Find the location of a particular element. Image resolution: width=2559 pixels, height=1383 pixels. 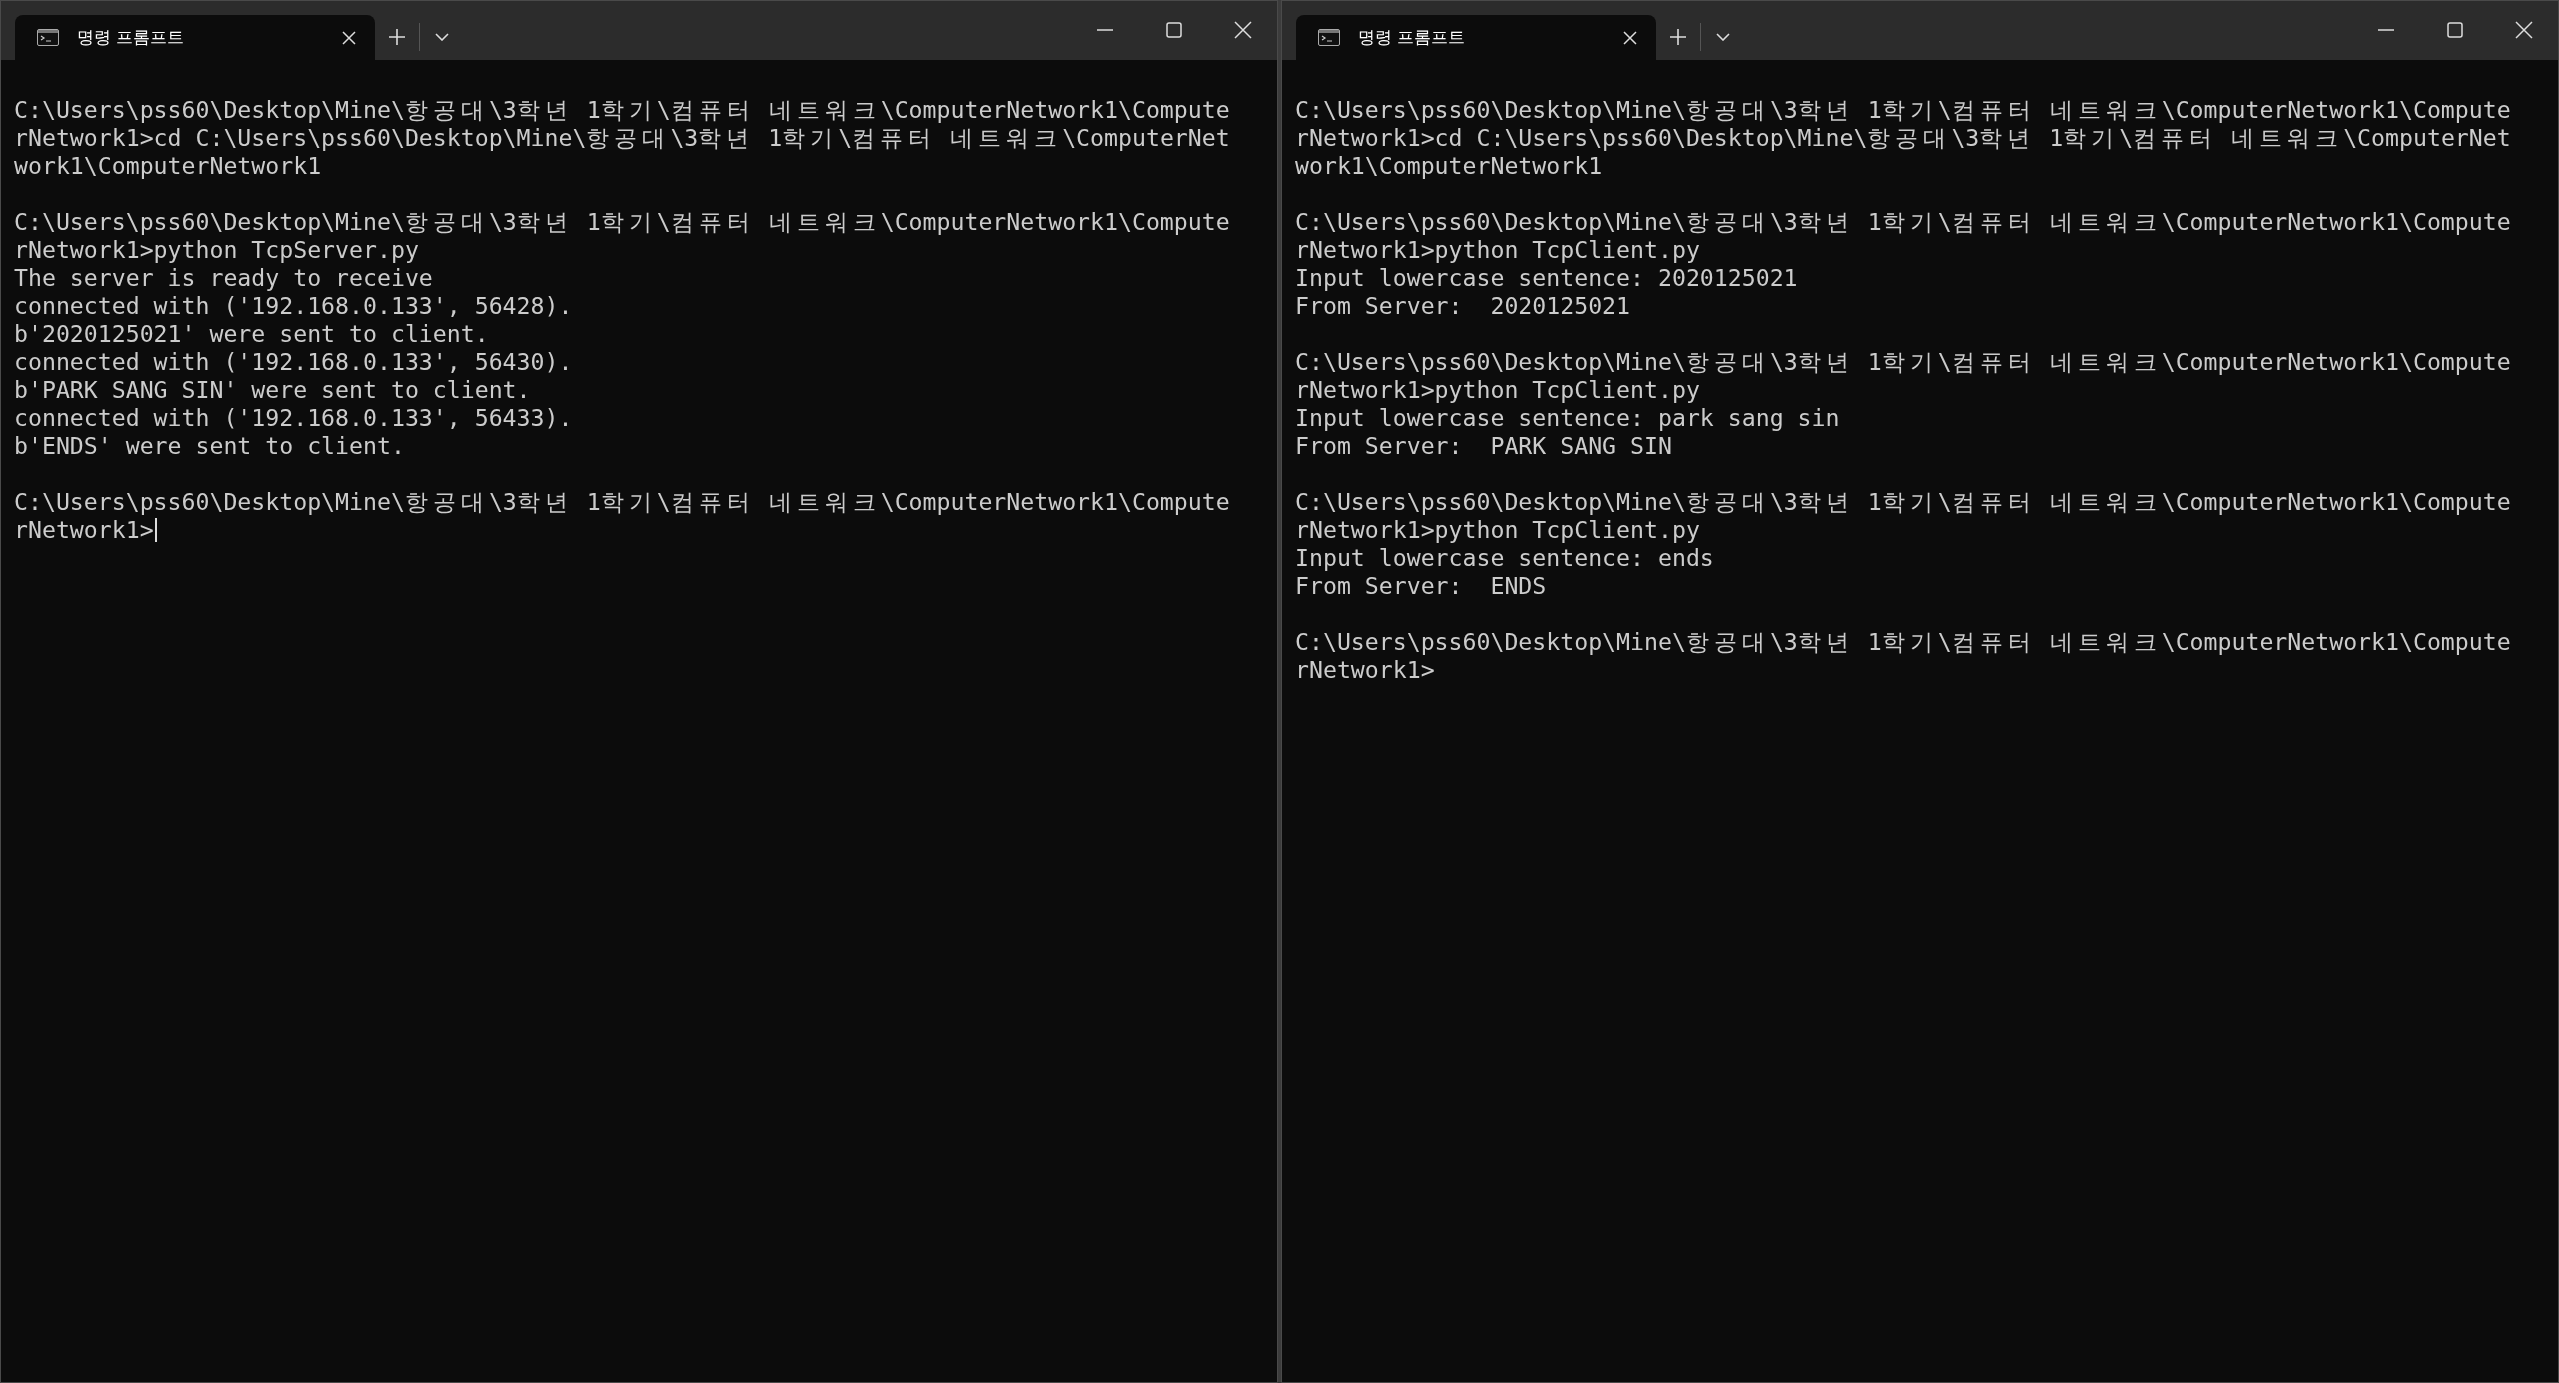

terminal-line: From Server: ENDS is located at coordinates (1421, 586).